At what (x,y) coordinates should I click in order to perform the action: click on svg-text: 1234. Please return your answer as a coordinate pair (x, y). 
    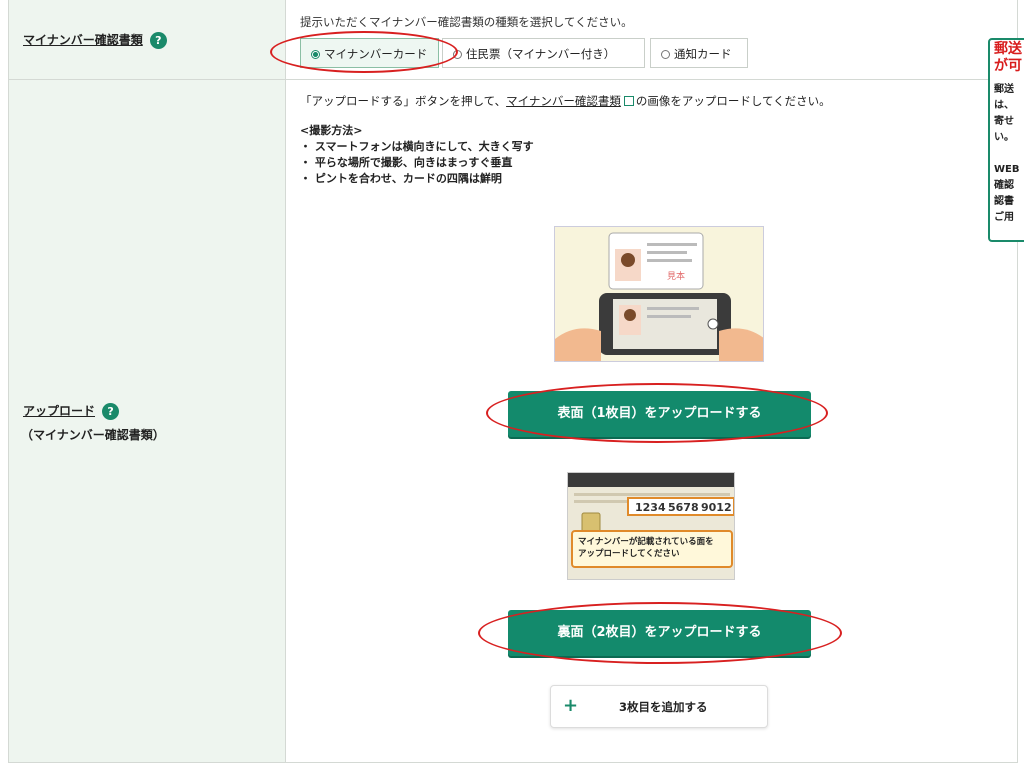
    Looking at the image, I should click on (650, 507).